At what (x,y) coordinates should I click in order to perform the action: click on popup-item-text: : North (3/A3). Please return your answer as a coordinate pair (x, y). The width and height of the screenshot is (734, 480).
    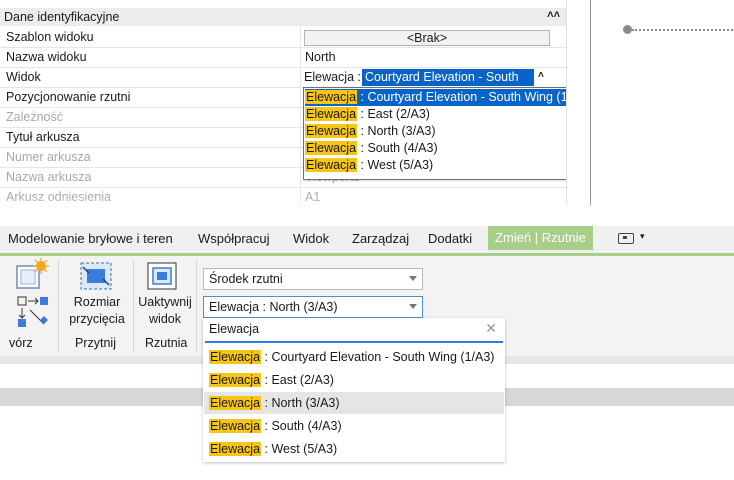
    Looking at the image, I should click on (300, 403).